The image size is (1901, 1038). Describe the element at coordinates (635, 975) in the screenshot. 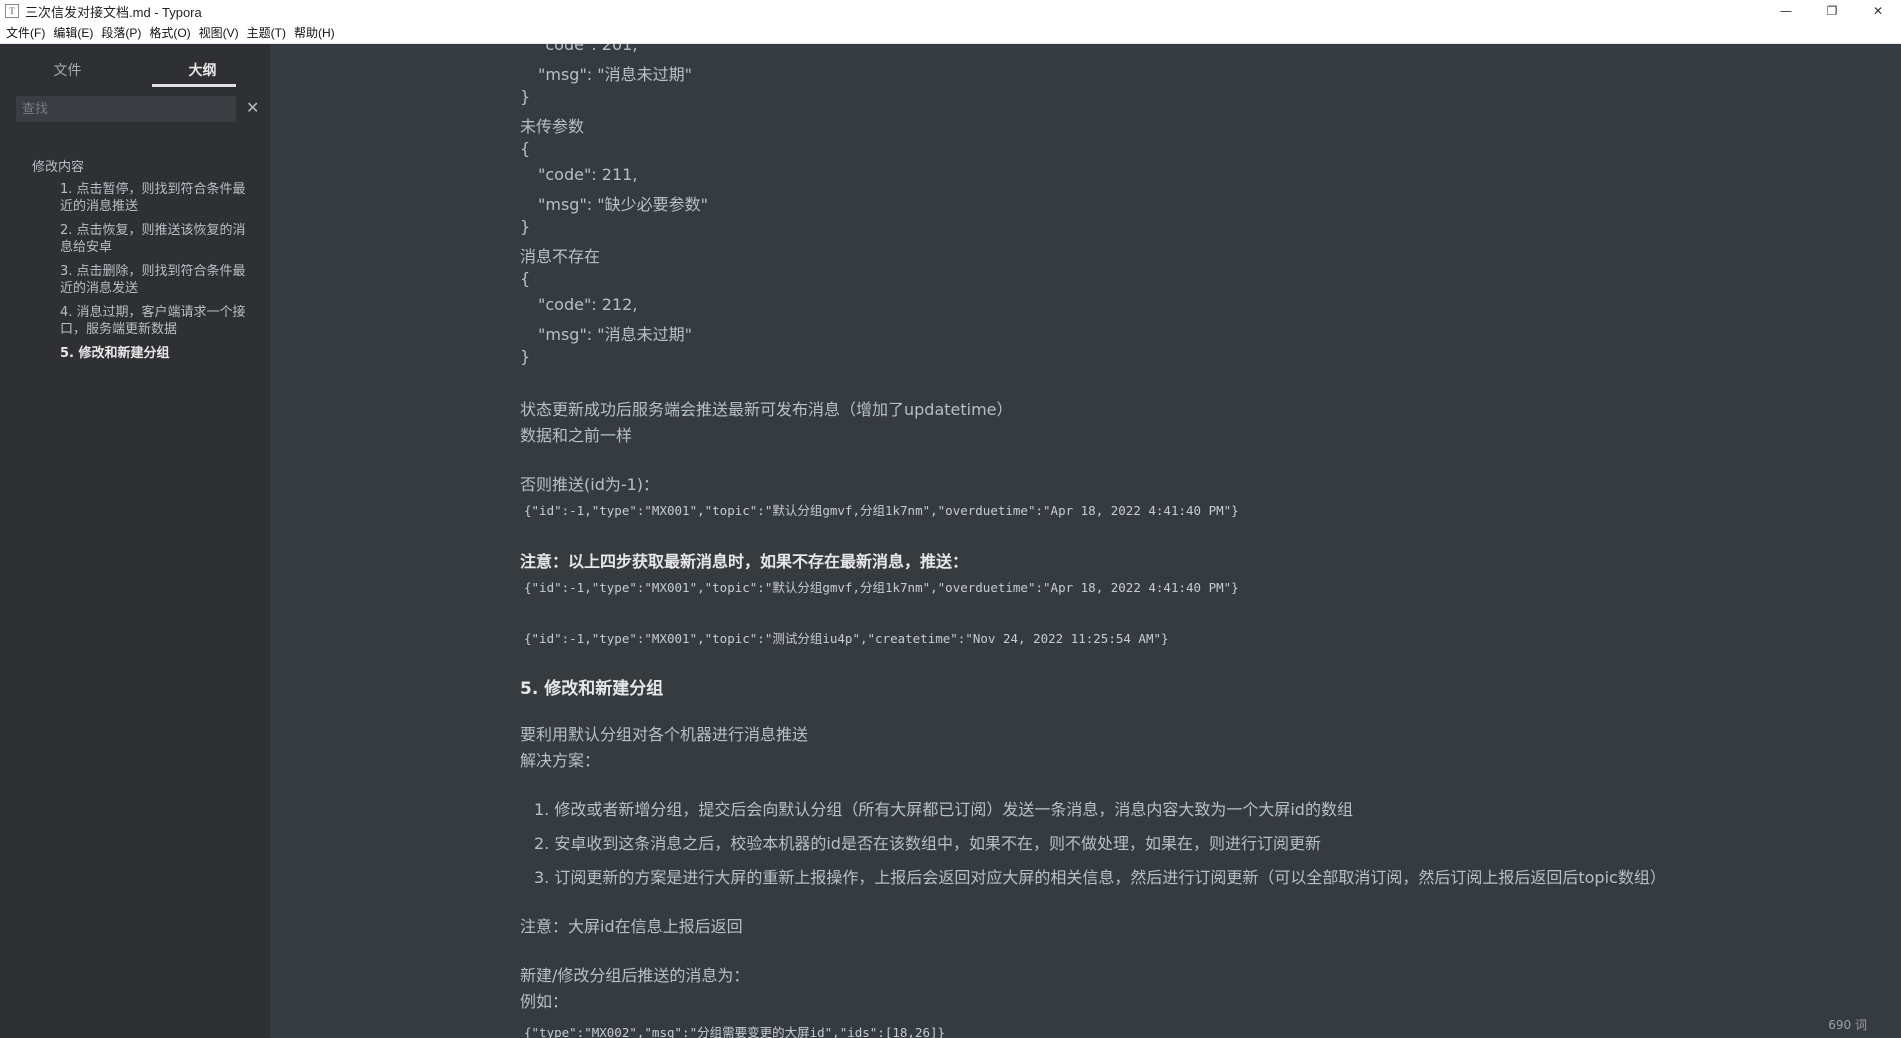

I see `text-line: 新建/修改分组后推送的消息为：` at that location.